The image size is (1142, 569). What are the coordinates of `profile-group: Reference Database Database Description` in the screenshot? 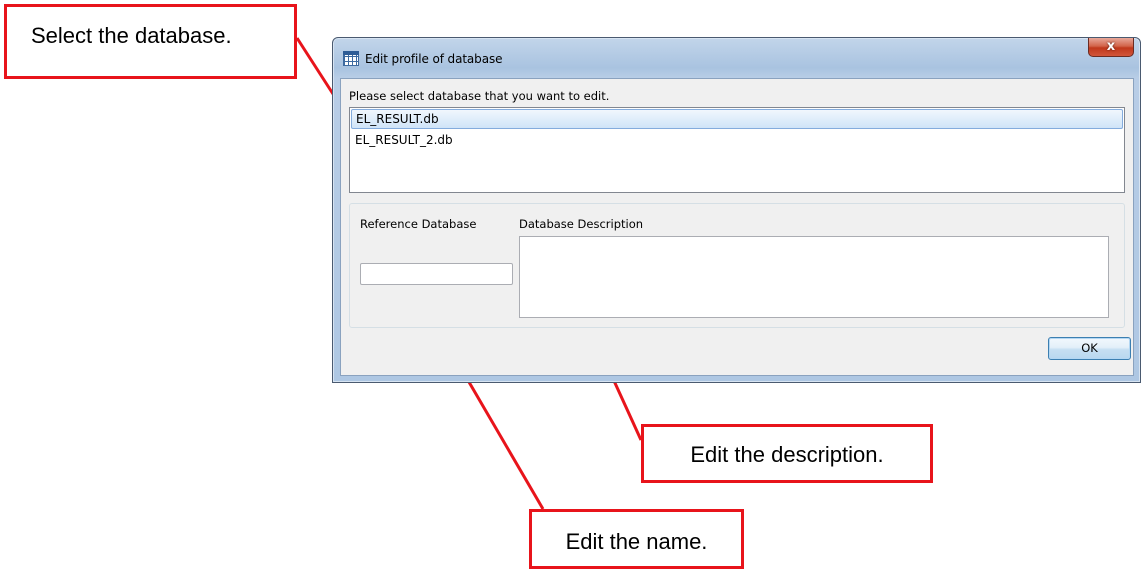 It's located at (737, 265).